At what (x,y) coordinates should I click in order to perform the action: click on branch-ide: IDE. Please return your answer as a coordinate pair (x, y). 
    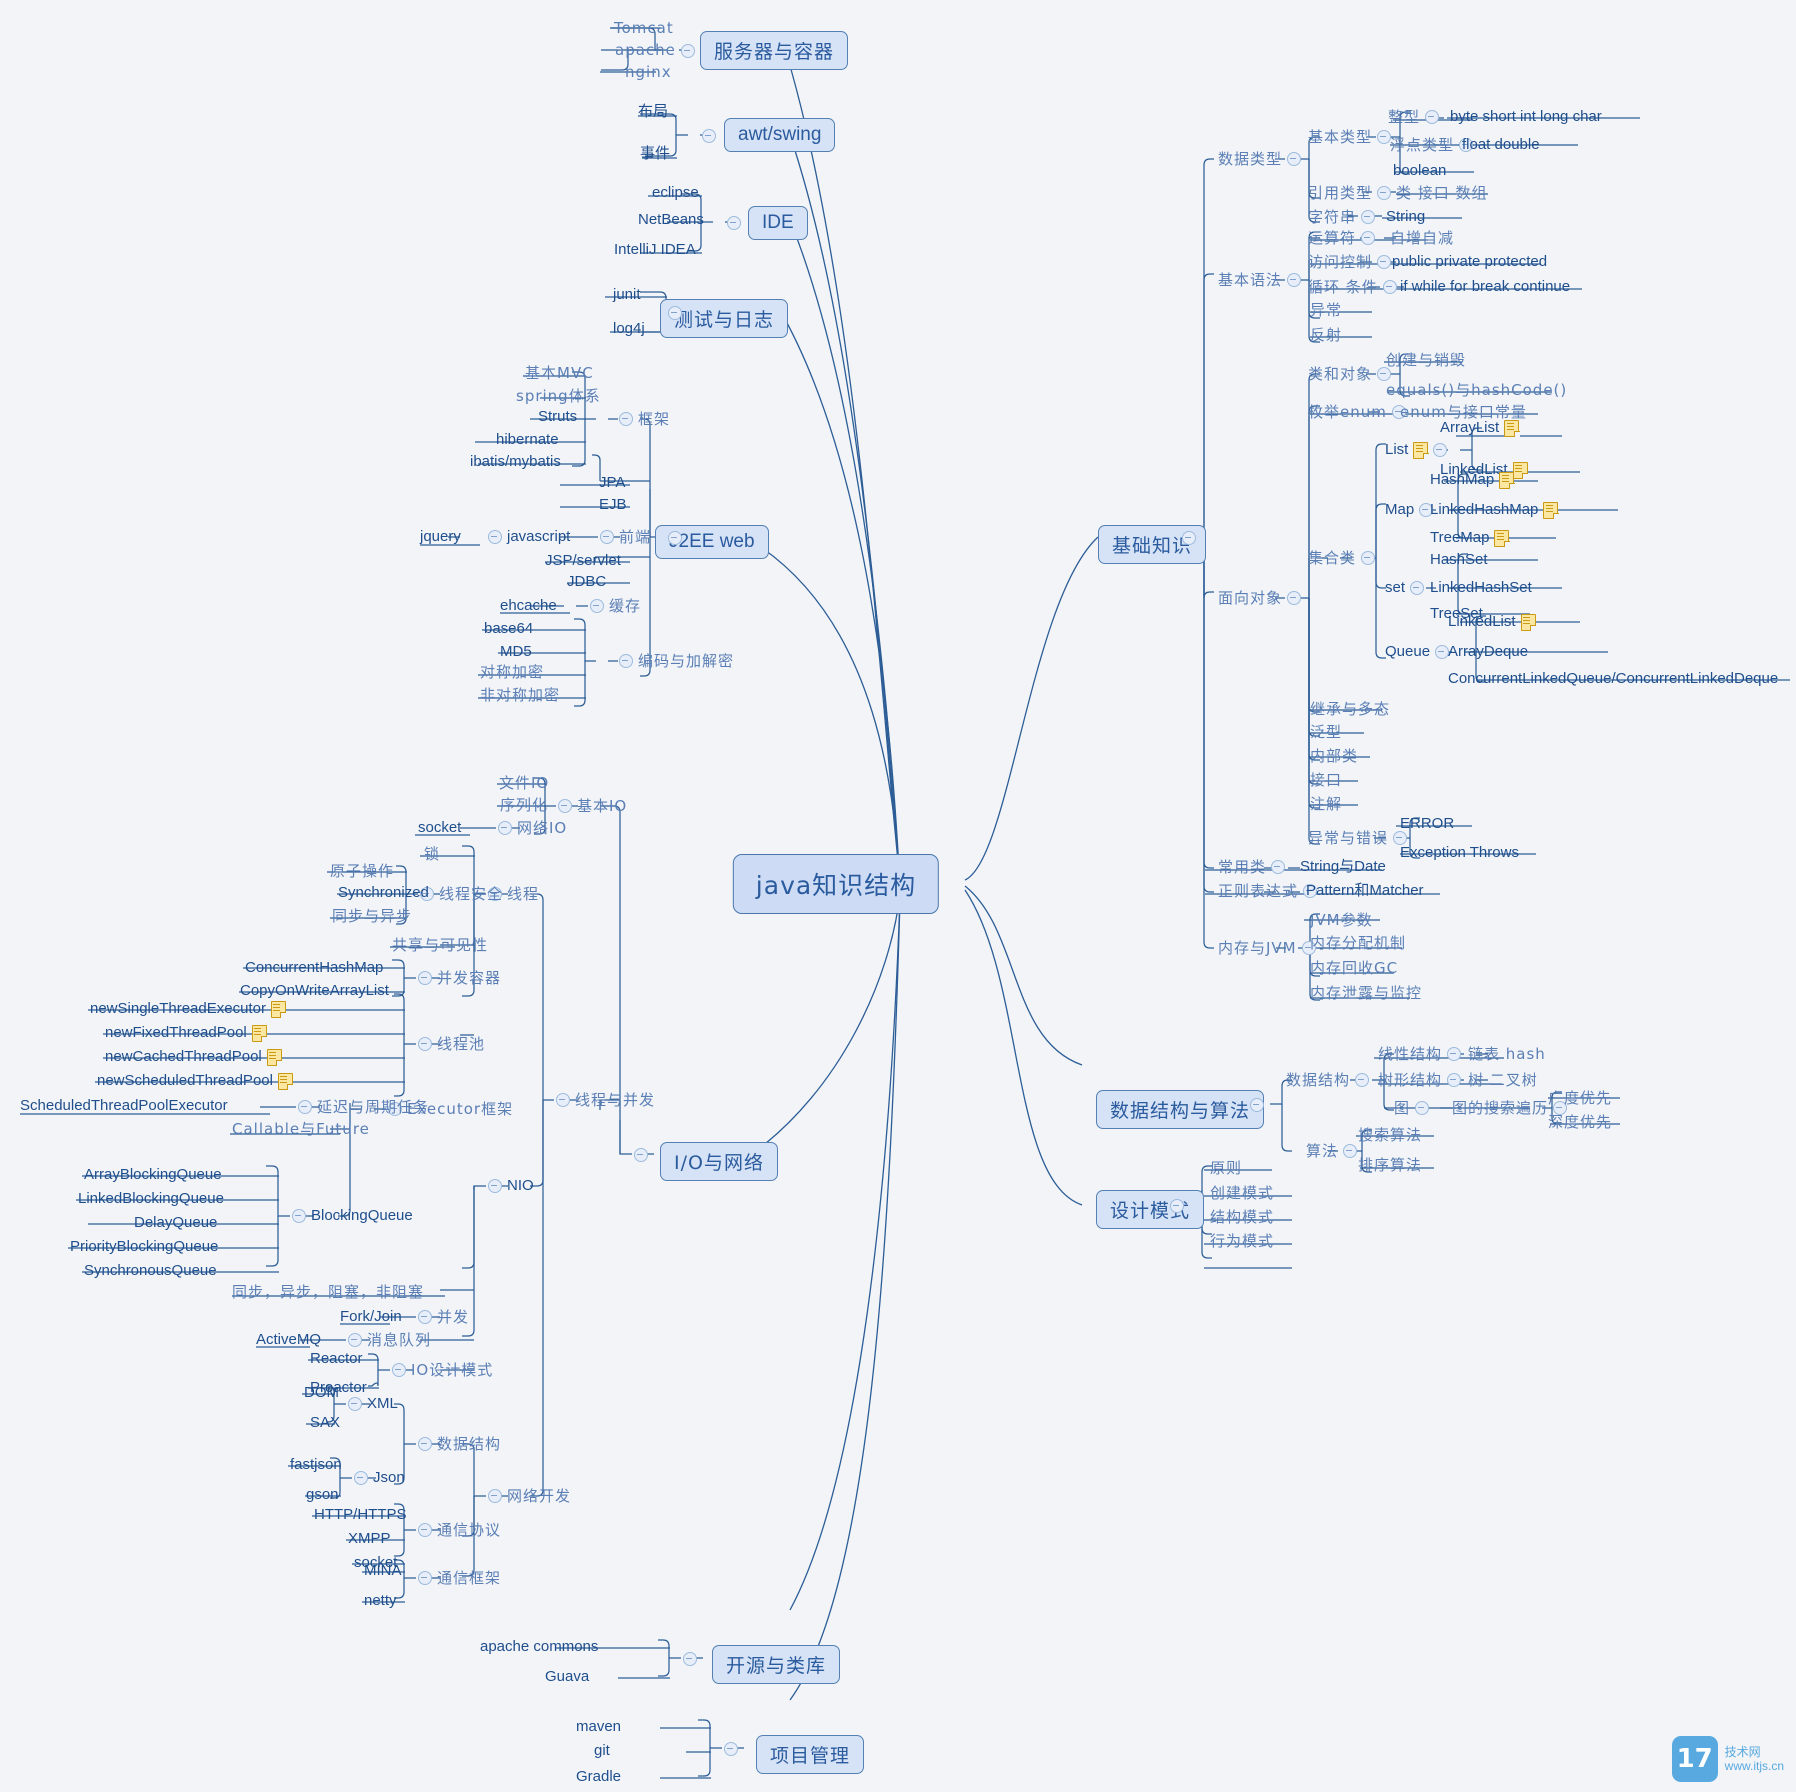
    Looking at the image, I should click on (778, 223).